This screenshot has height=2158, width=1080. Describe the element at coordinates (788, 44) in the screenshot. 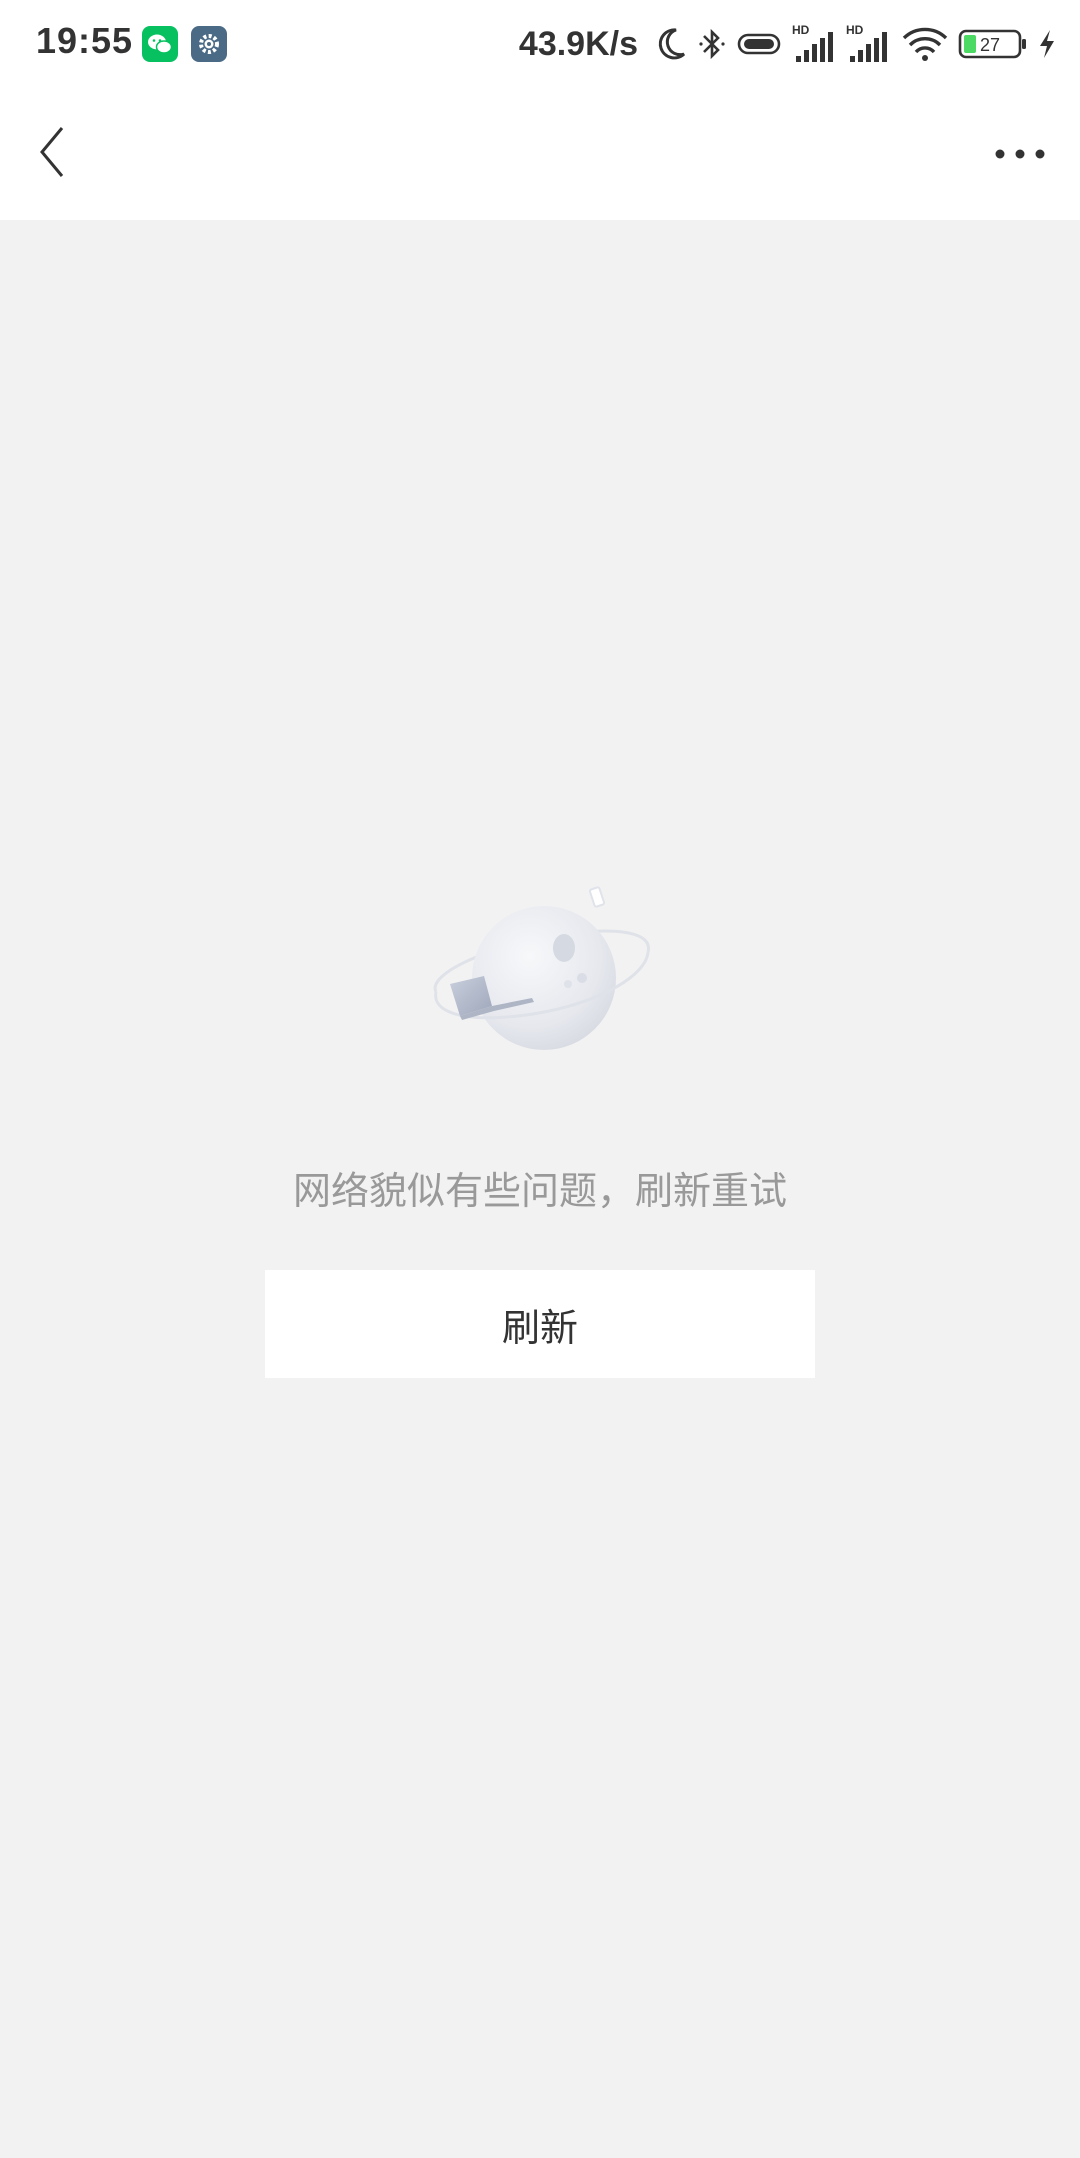

I see `status-right-group: 43.9K/s HD HD 27` at that location.